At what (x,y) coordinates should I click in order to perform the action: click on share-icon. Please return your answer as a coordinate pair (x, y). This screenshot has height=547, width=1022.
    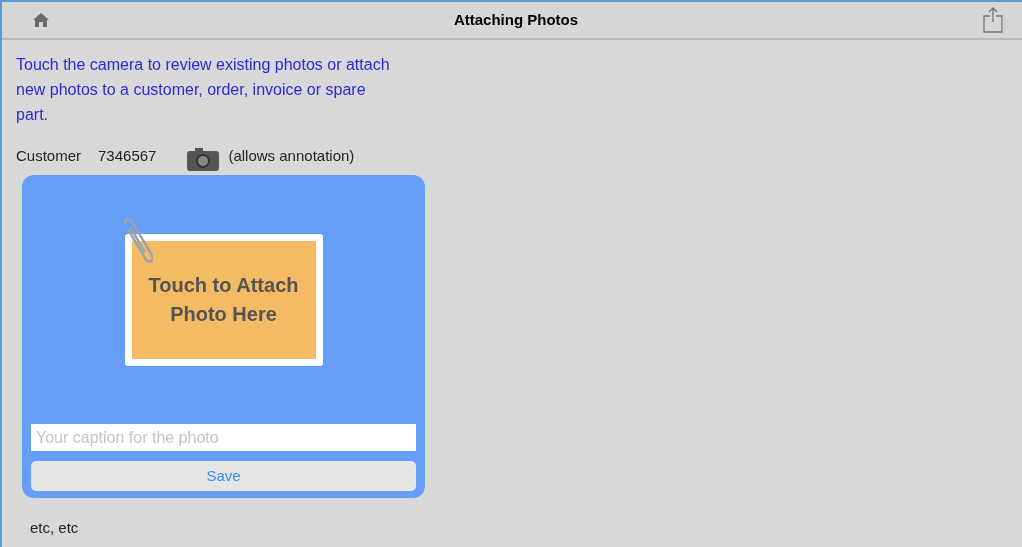
    Looking at the image, I should click on (993, 20).